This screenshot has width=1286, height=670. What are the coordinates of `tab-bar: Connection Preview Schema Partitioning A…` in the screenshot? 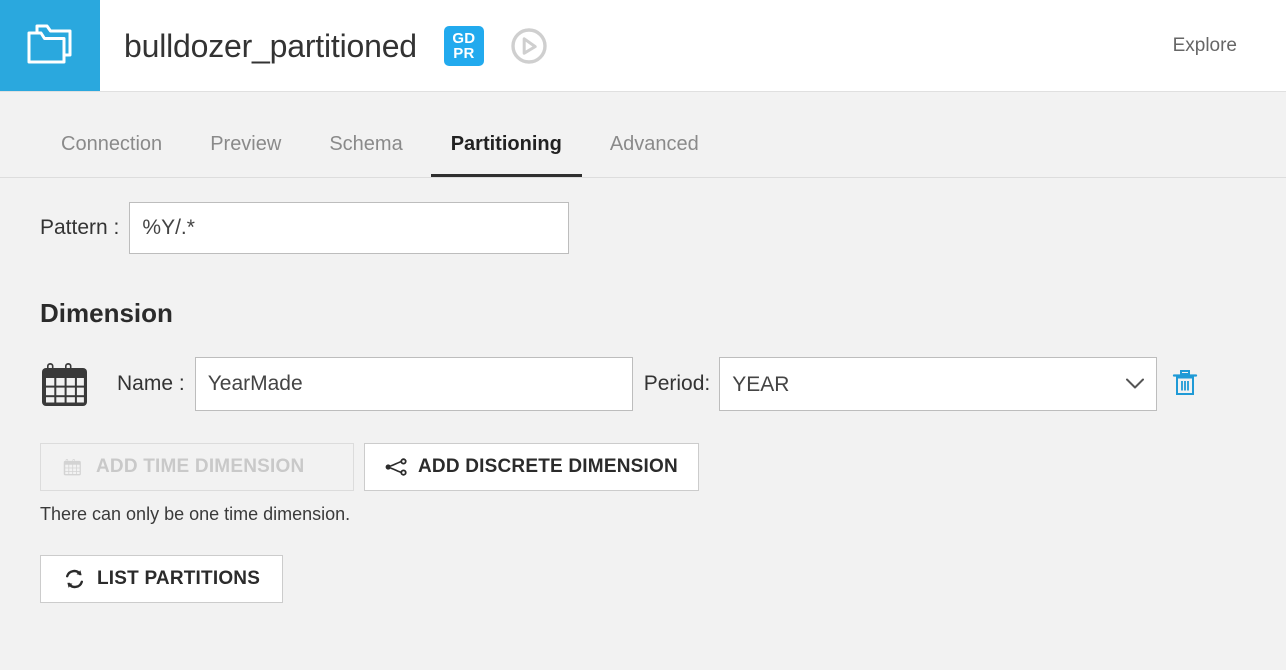 It's located at (643, 135).